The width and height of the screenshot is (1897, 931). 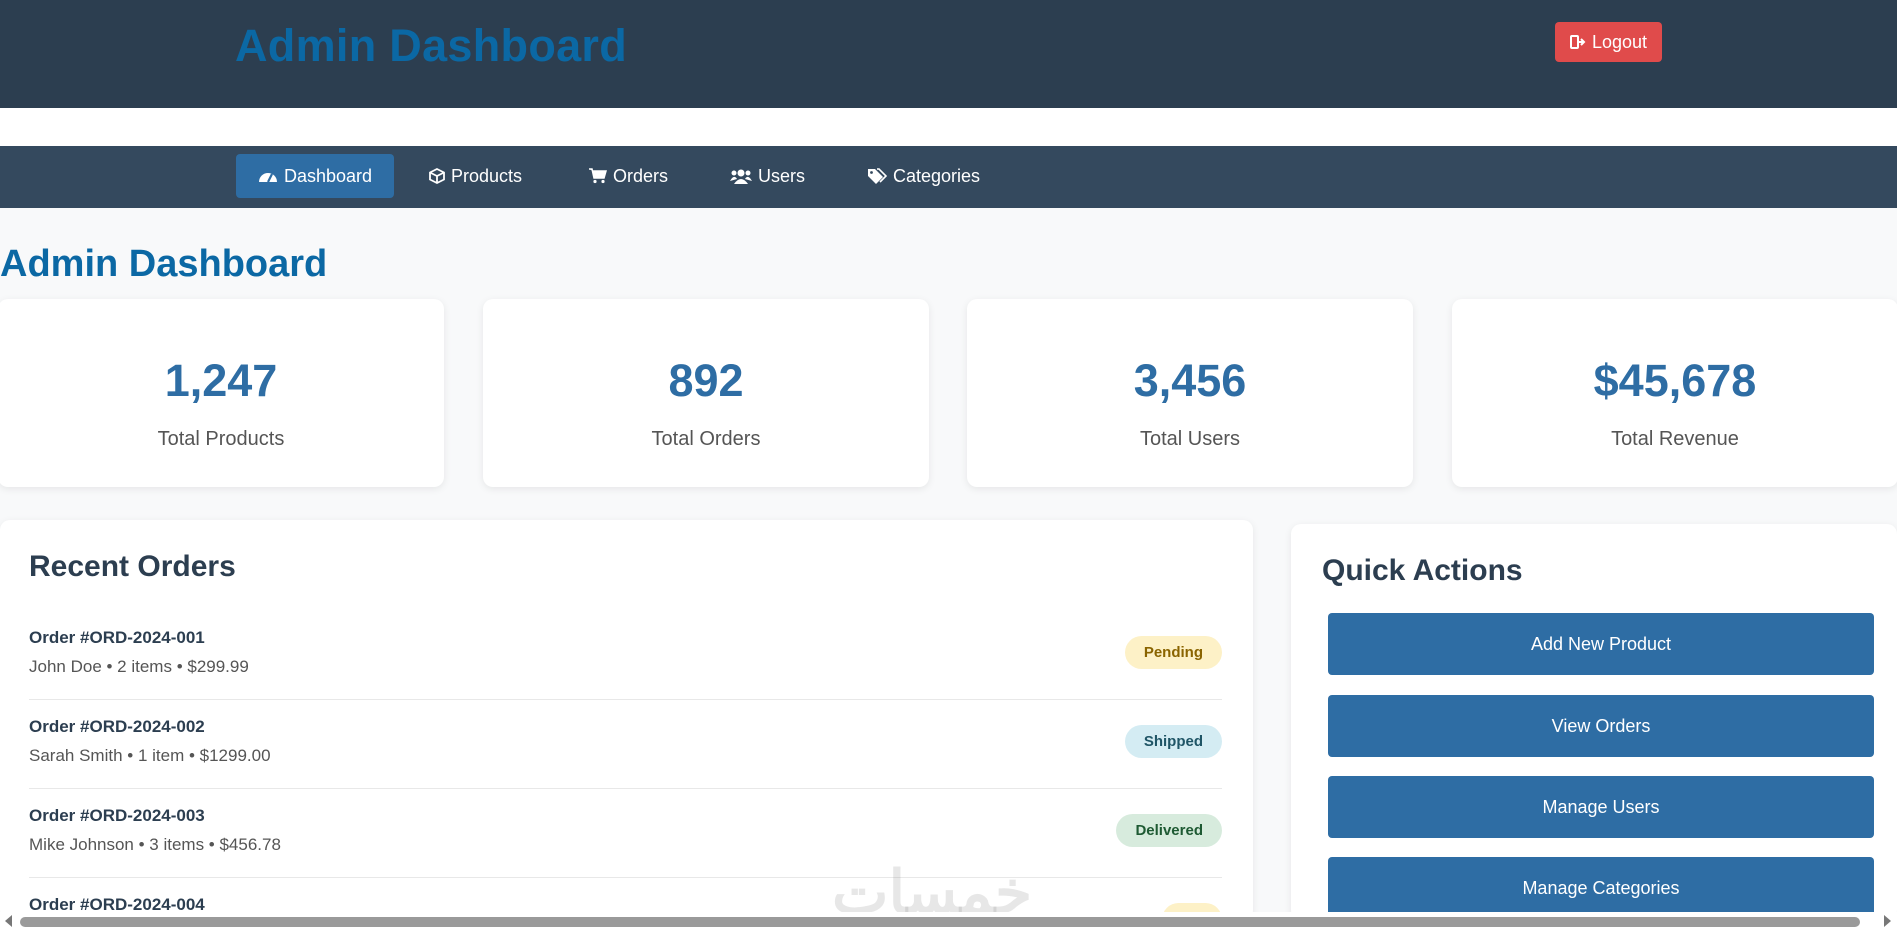 I want to click on stat-label: Total Orders, so click(x=706, y=439).